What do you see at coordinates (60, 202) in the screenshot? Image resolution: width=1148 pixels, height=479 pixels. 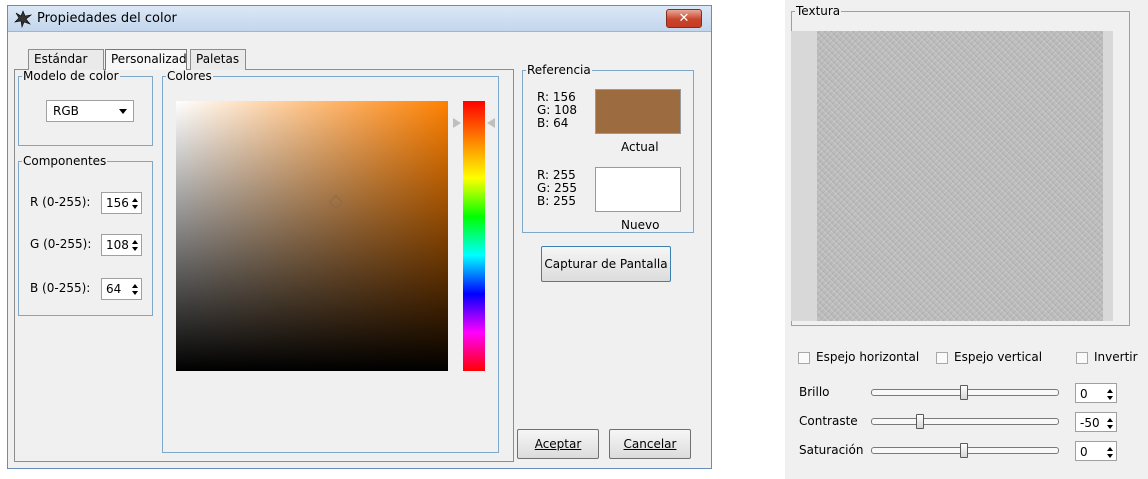 I see `r-label: R (0-255):` at bounding box center [60, 202].